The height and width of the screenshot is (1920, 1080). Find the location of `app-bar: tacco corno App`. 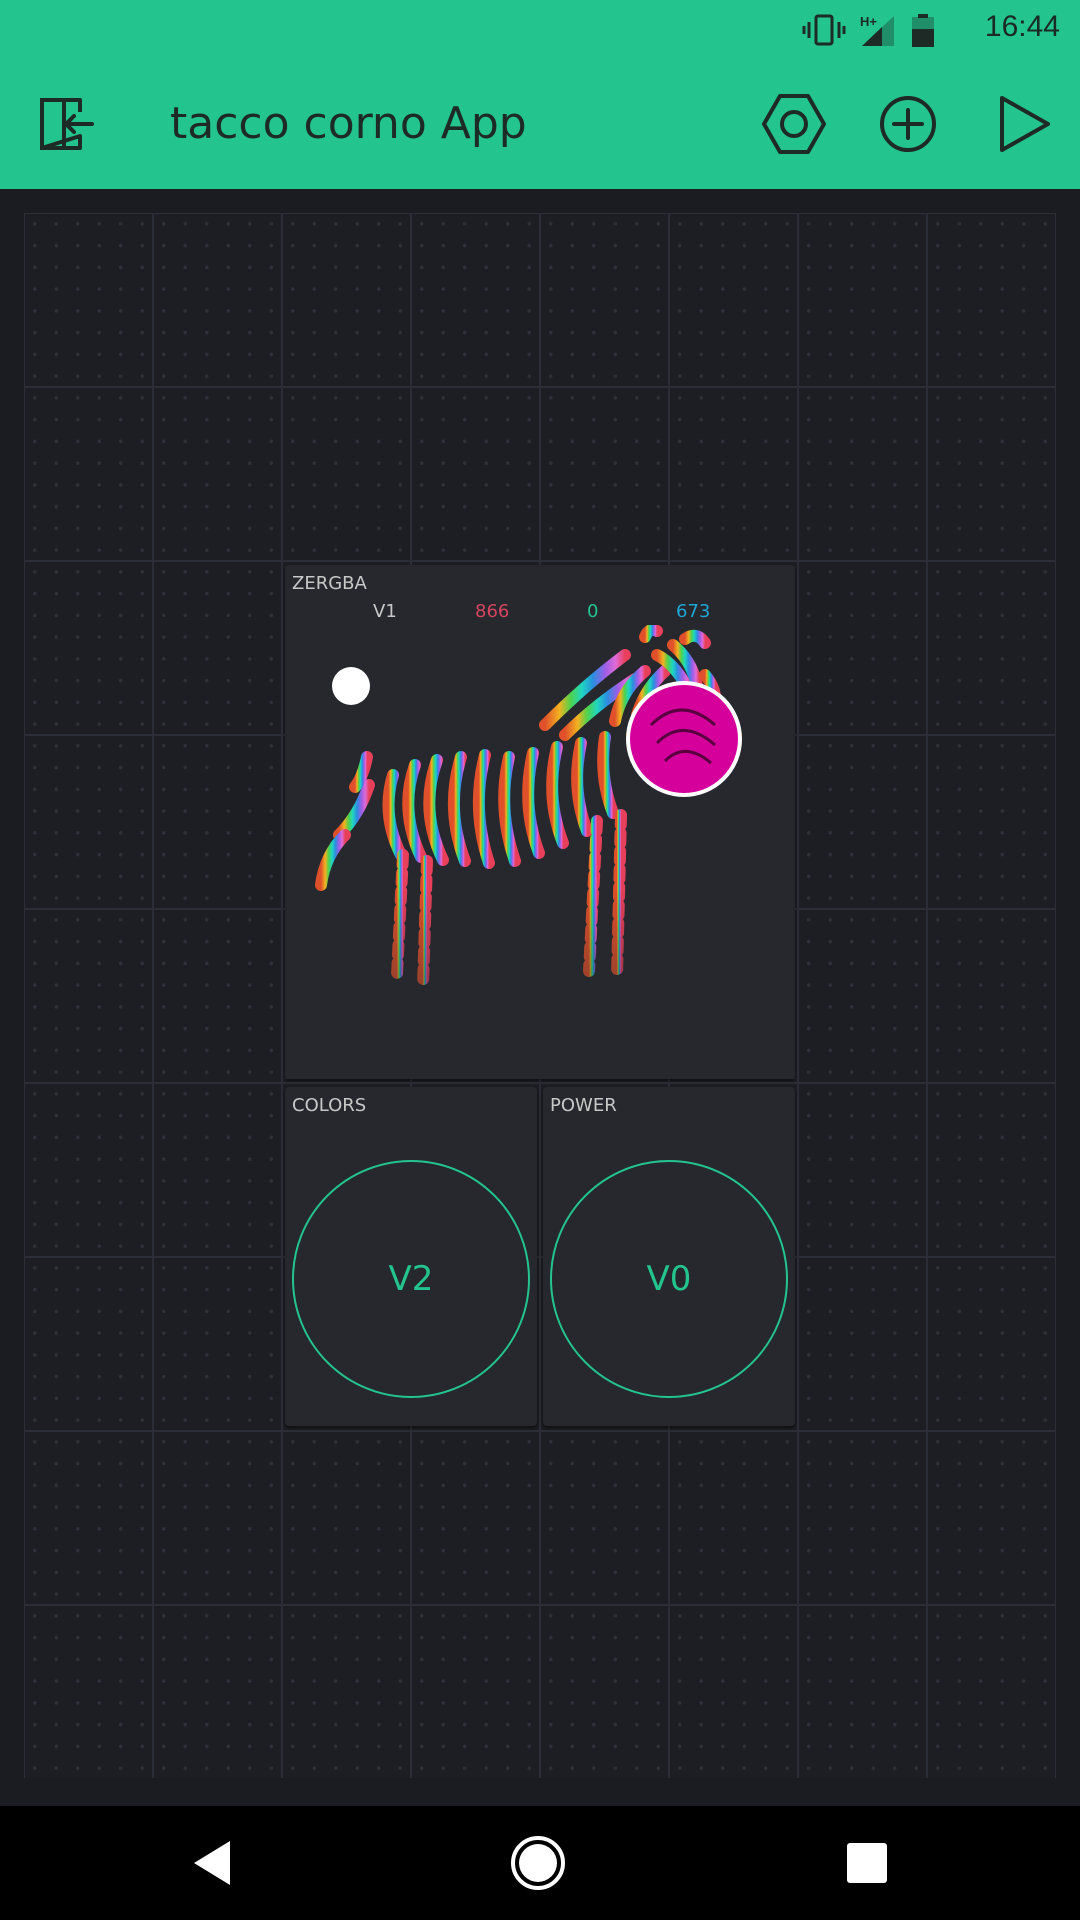

app-bar: tacco corno App is located at coordinates (540, 122).